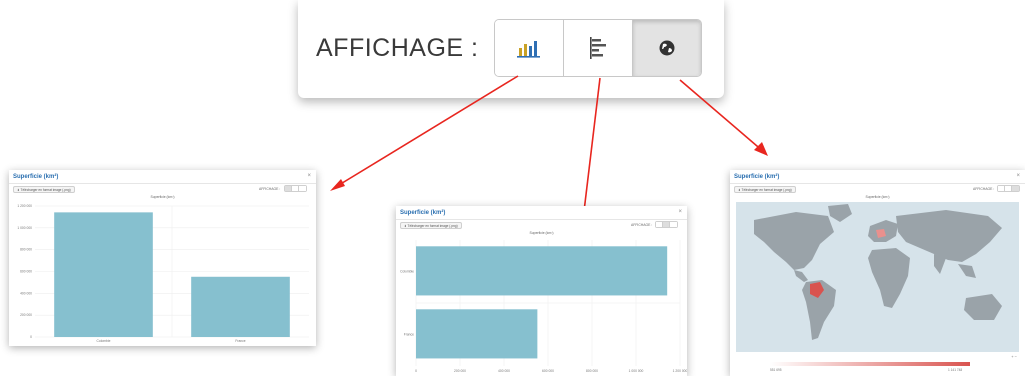  I want to click on world-map, so click(877, 277).